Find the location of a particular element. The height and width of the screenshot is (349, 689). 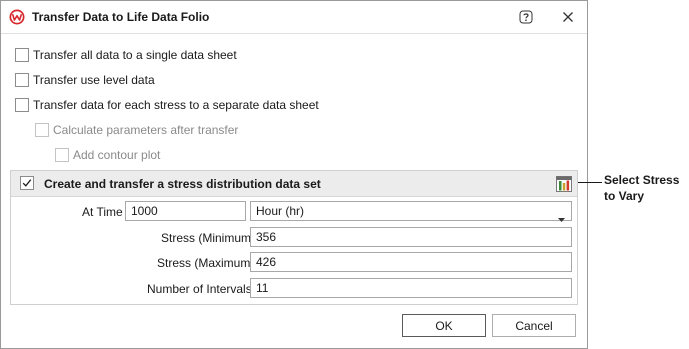

dialog-title: Transfer Data to Life Data Folio is located at coordinates (121, 17).